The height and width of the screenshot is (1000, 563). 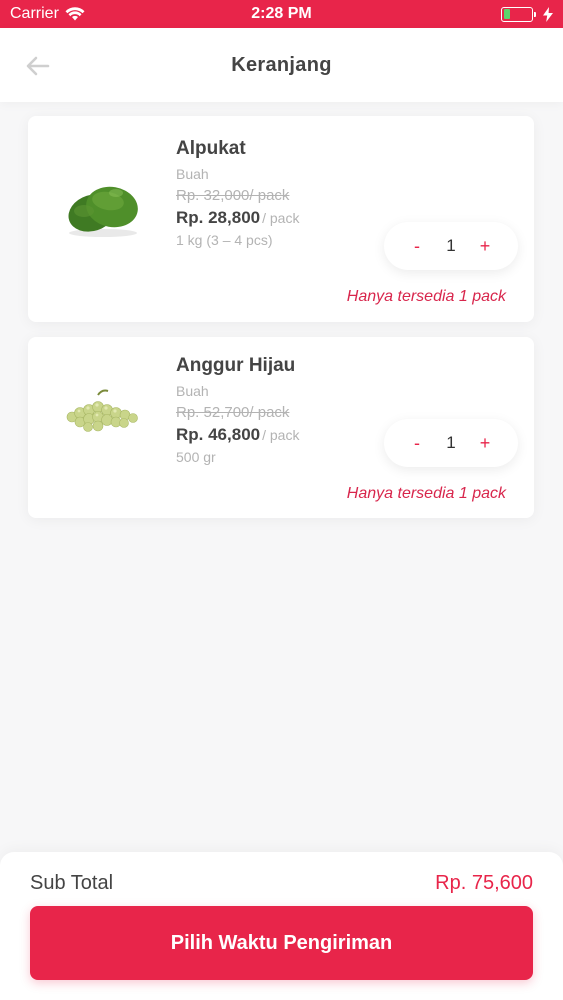 I want to click on battery-level, so click(x=507, y=14).